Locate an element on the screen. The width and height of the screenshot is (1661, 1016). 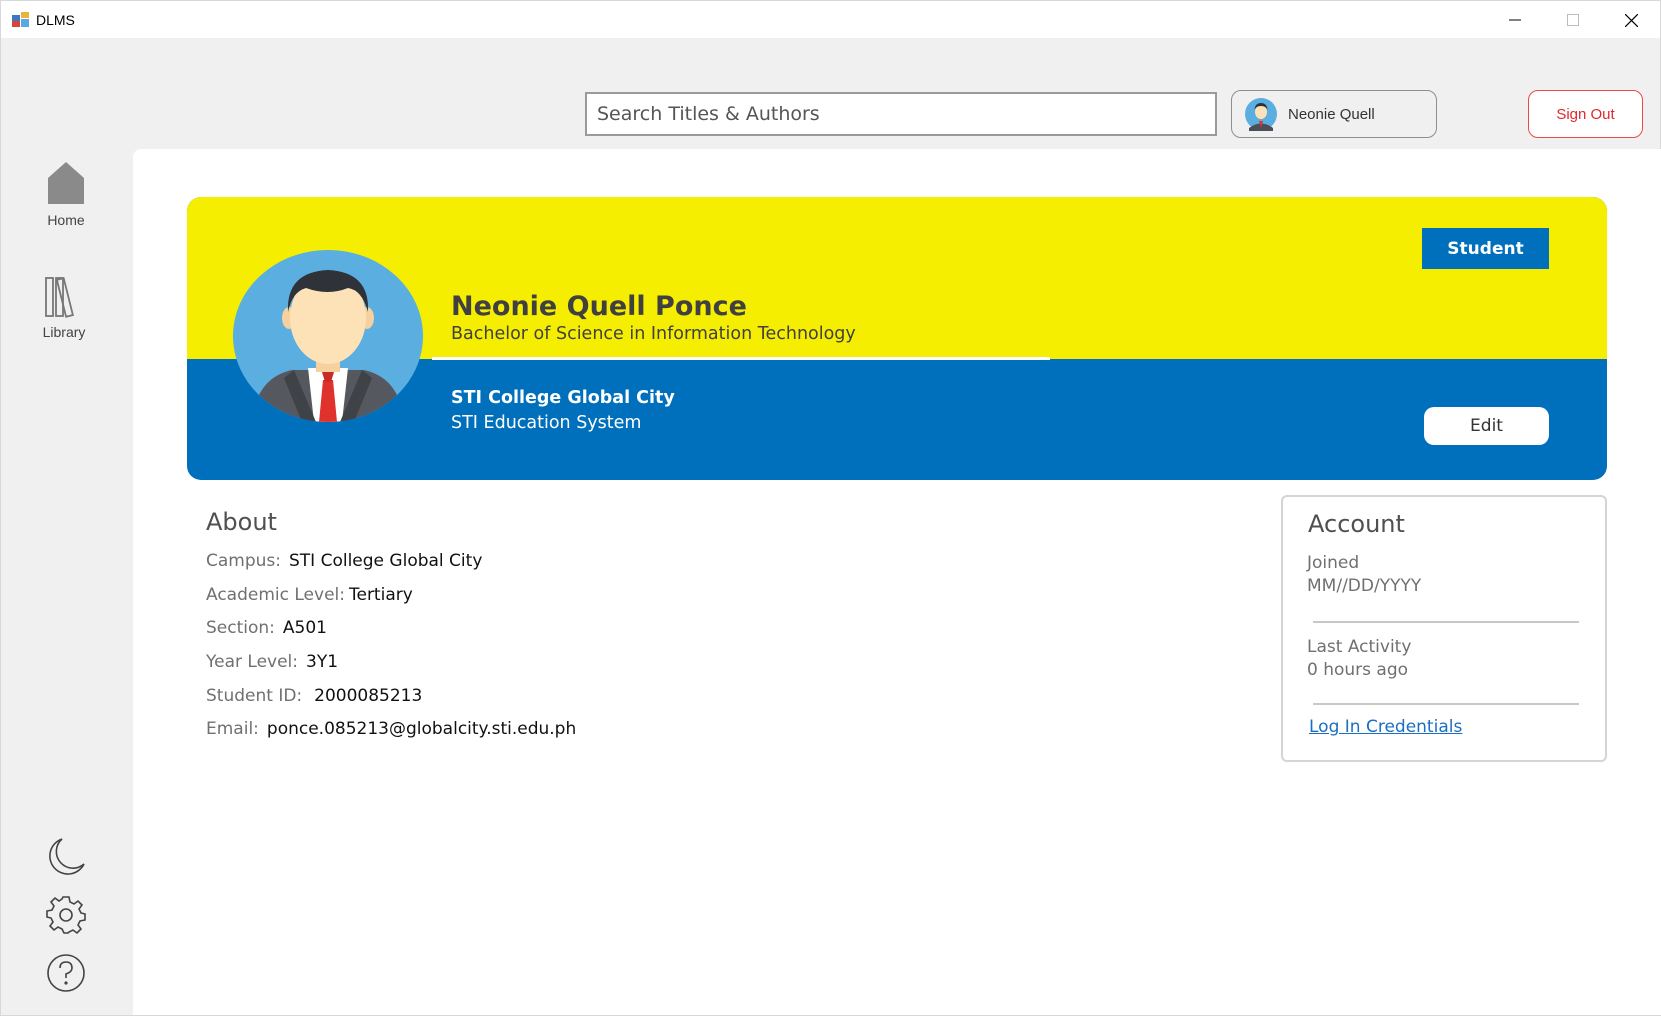
about-row-section: Section: A501 is located at coordinates (266, 628).